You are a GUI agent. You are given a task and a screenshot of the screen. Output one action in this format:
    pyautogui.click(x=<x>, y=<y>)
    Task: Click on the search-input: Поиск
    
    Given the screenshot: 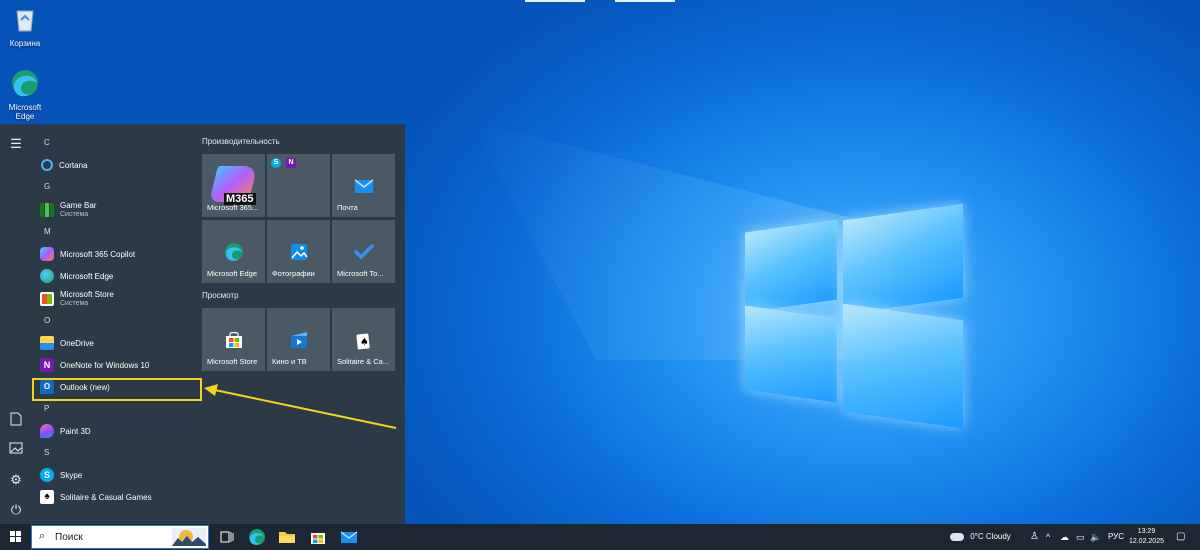 What is the action you would take?
    pyautogui.click(x=69, y=537)
    